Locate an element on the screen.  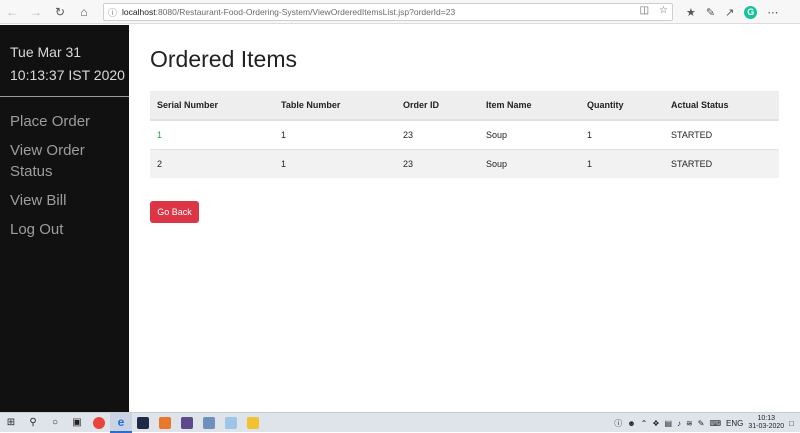
favorites-hub-icon: ★ is located at coordinates (691, 12).